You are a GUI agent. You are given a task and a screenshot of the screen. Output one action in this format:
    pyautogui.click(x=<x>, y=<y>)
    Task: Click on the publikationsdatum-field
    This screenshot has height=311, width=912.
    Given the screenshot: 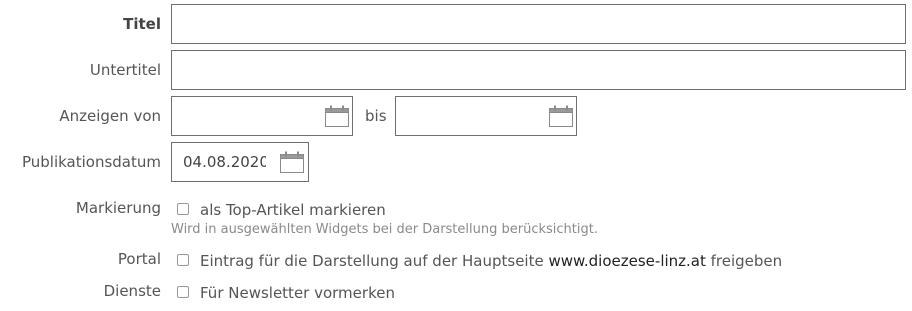 What is the action you would take?
    pyautogui.click(x=240, y=162)
    